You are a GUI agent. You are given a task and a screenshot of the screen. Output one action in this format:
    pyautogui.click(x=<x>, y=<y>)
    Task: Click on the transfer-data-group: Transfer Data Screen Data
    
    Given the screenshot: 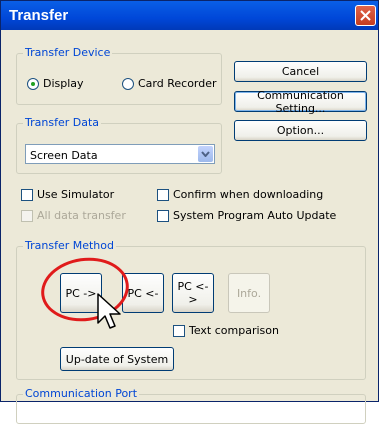 What is the action you would take?
    pyautogui.click(x=119, y=145)
    